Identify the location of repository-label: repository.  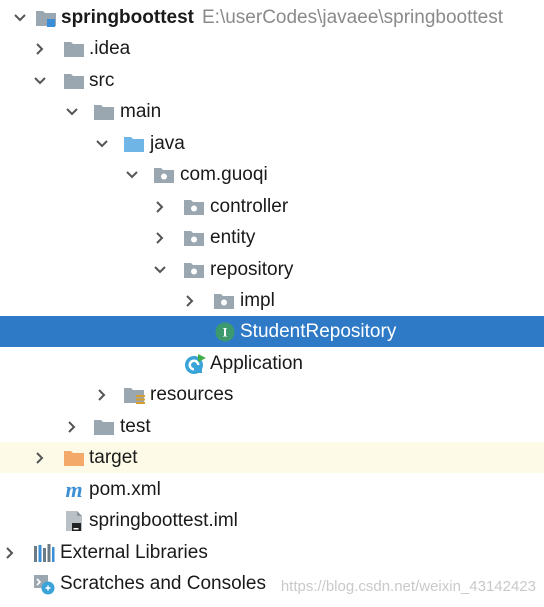
(252, 269).